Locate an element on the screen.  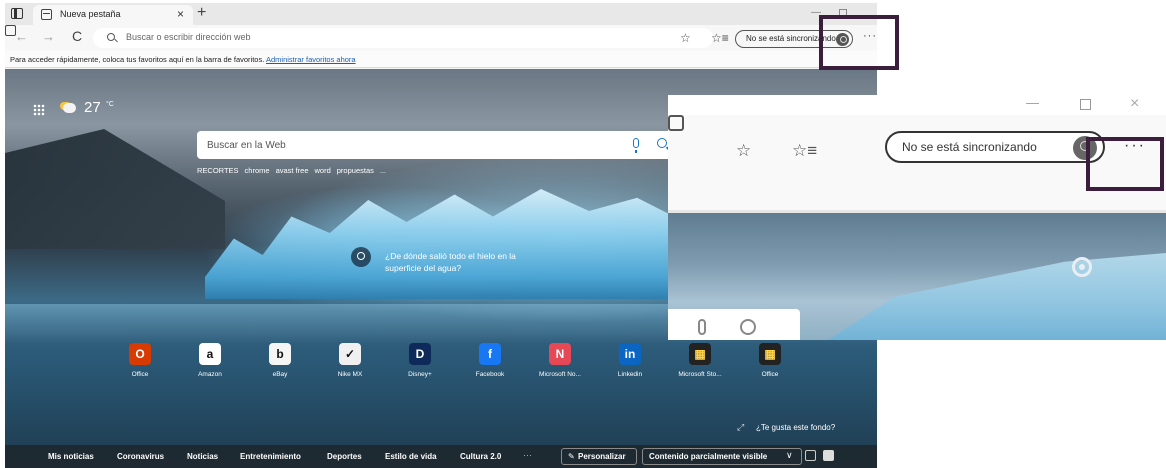
recent-search-item: RECORTES is located at coordinates (218, 170).